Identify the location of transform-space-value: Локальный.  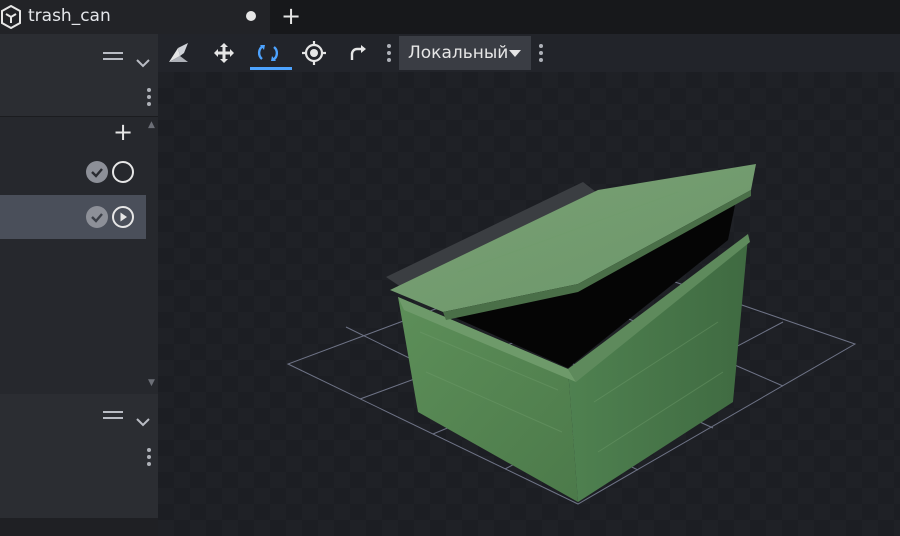
(458, 53).